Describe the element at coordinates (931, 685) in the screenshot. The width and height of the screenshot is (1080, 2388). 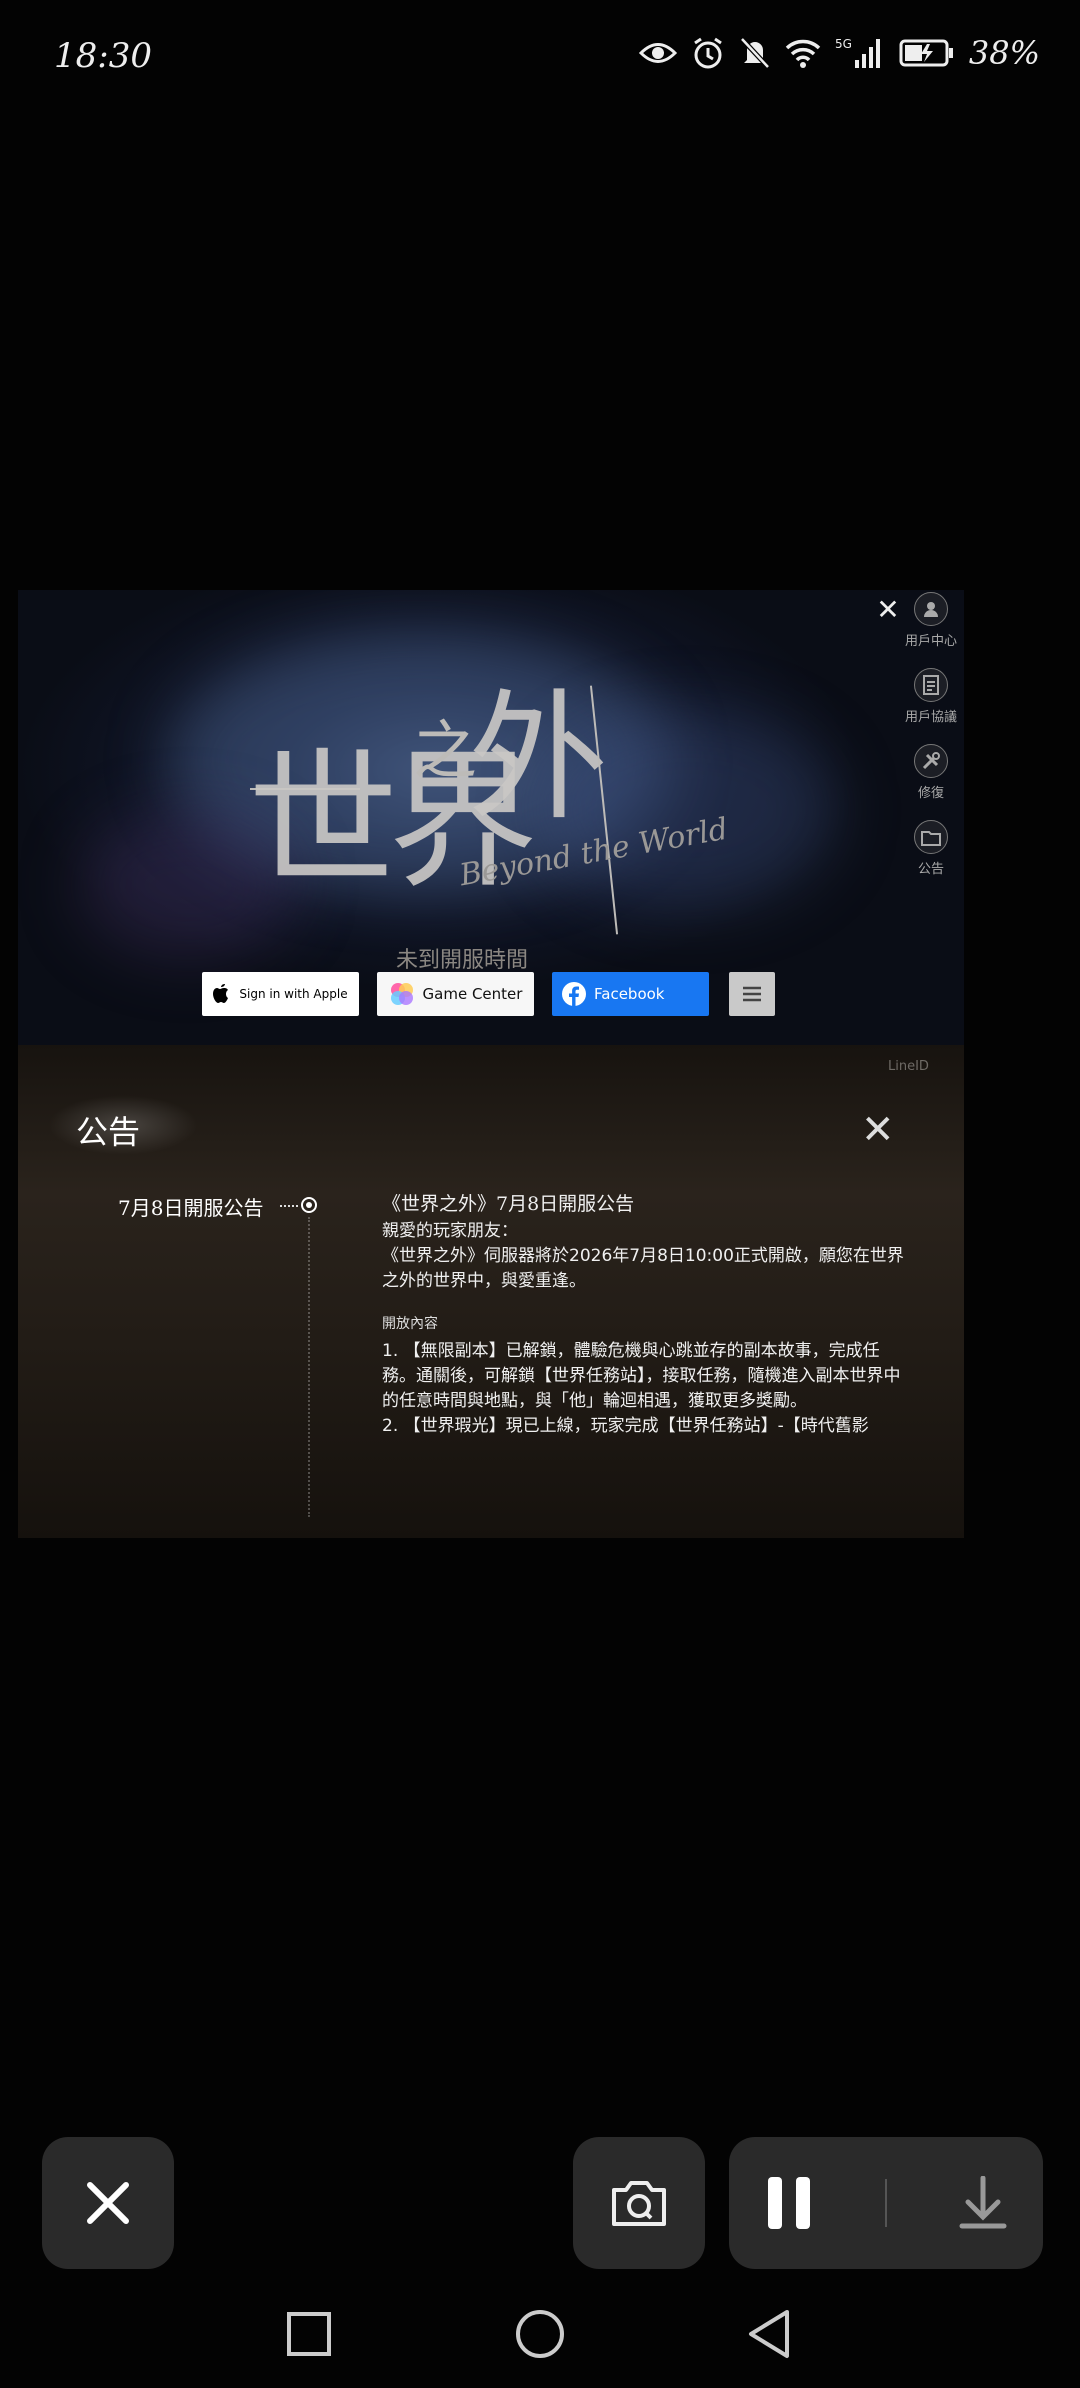
I see `document-icon` at that location.